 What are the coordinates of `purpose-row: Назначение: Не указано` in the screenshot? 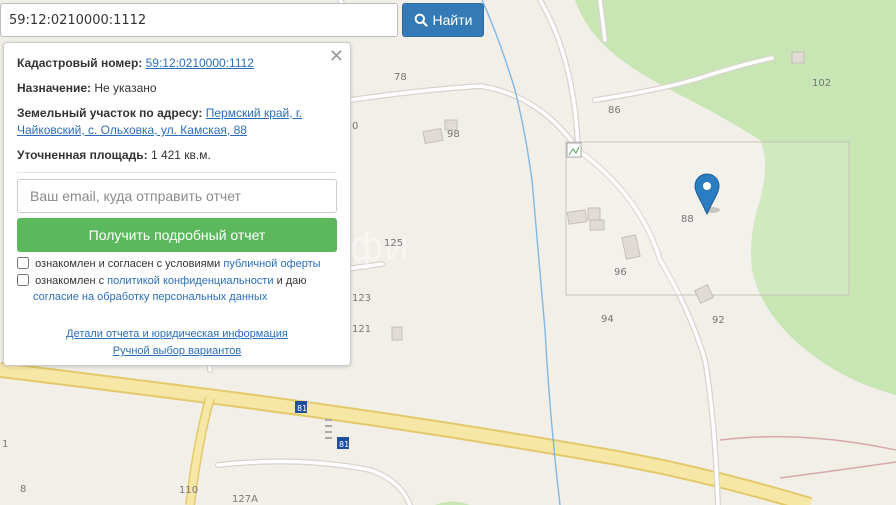 It's located at (173, 88).